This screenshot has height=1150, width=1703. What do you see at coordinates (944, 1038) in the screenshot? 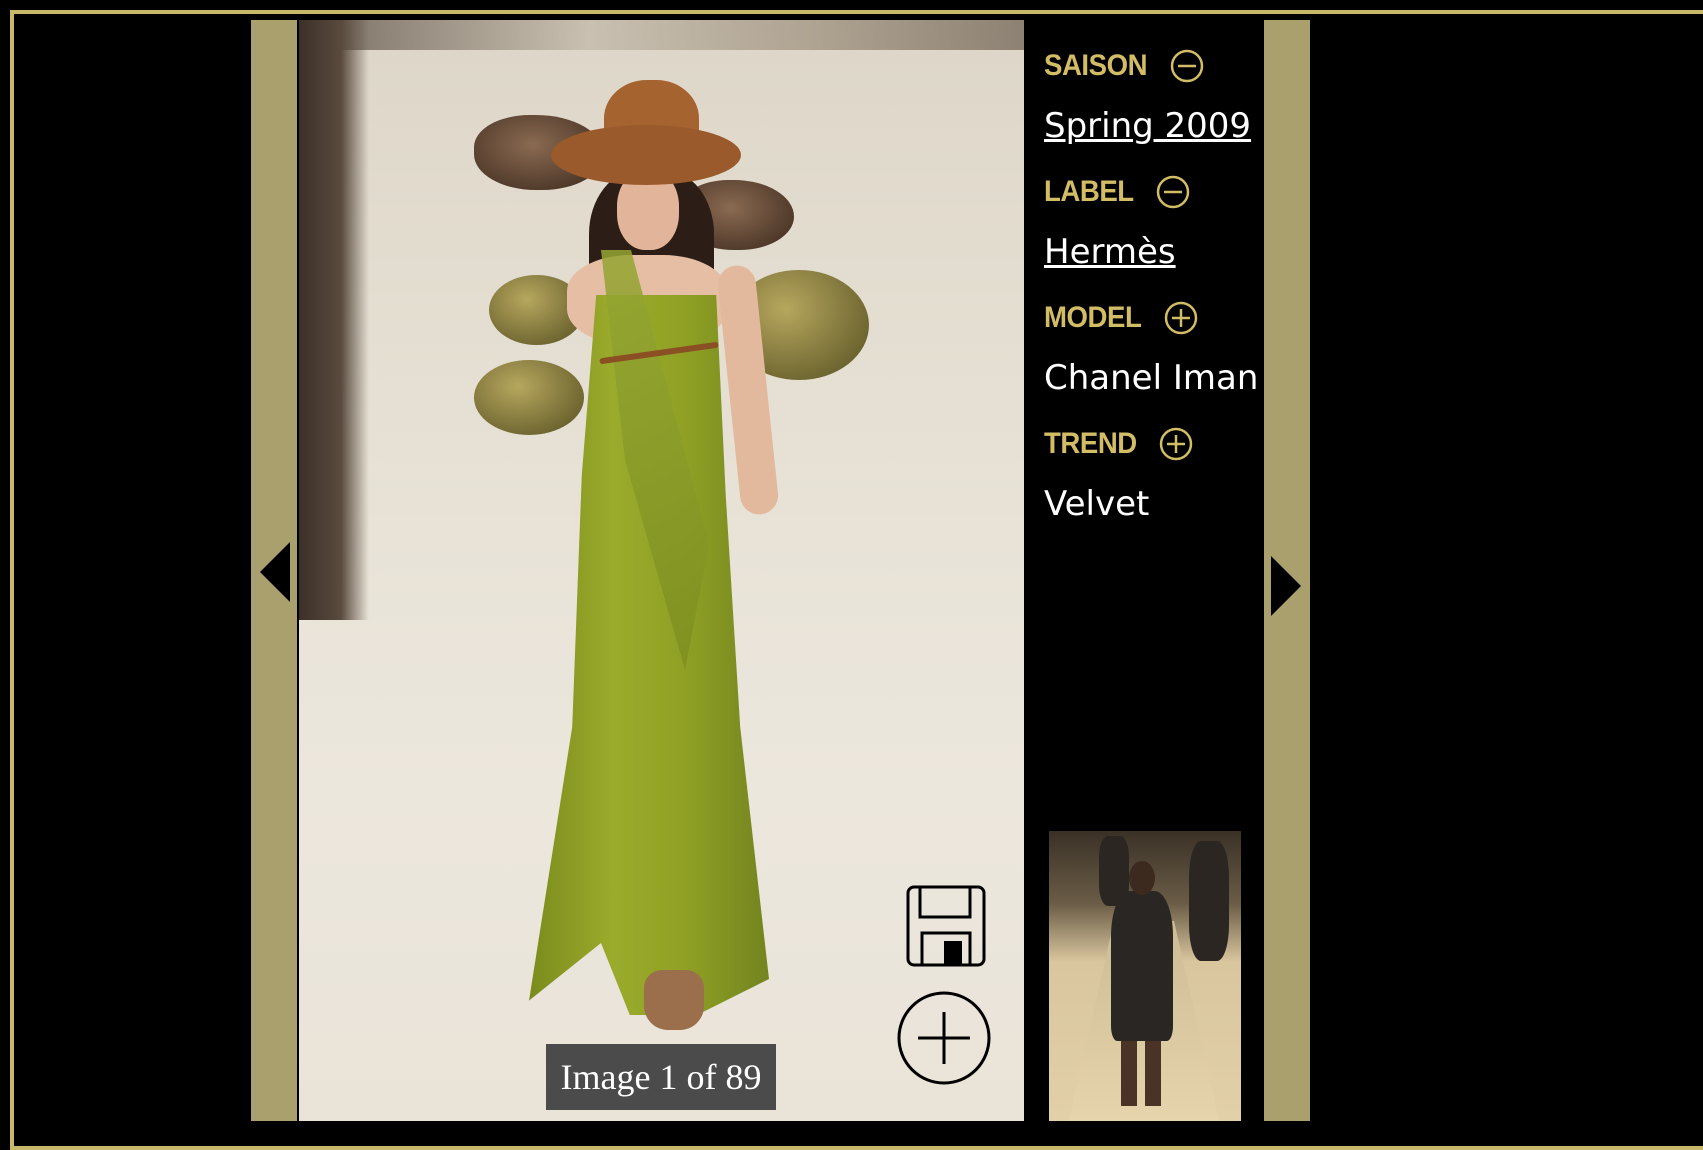
I see `add-to-collection-icon` at bounding box center [944, 1038].